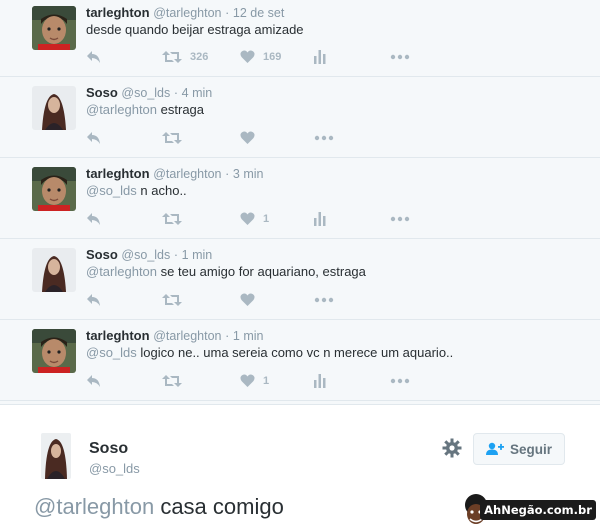  I want to click on tweet-body: n acho.., so click(163, 190).